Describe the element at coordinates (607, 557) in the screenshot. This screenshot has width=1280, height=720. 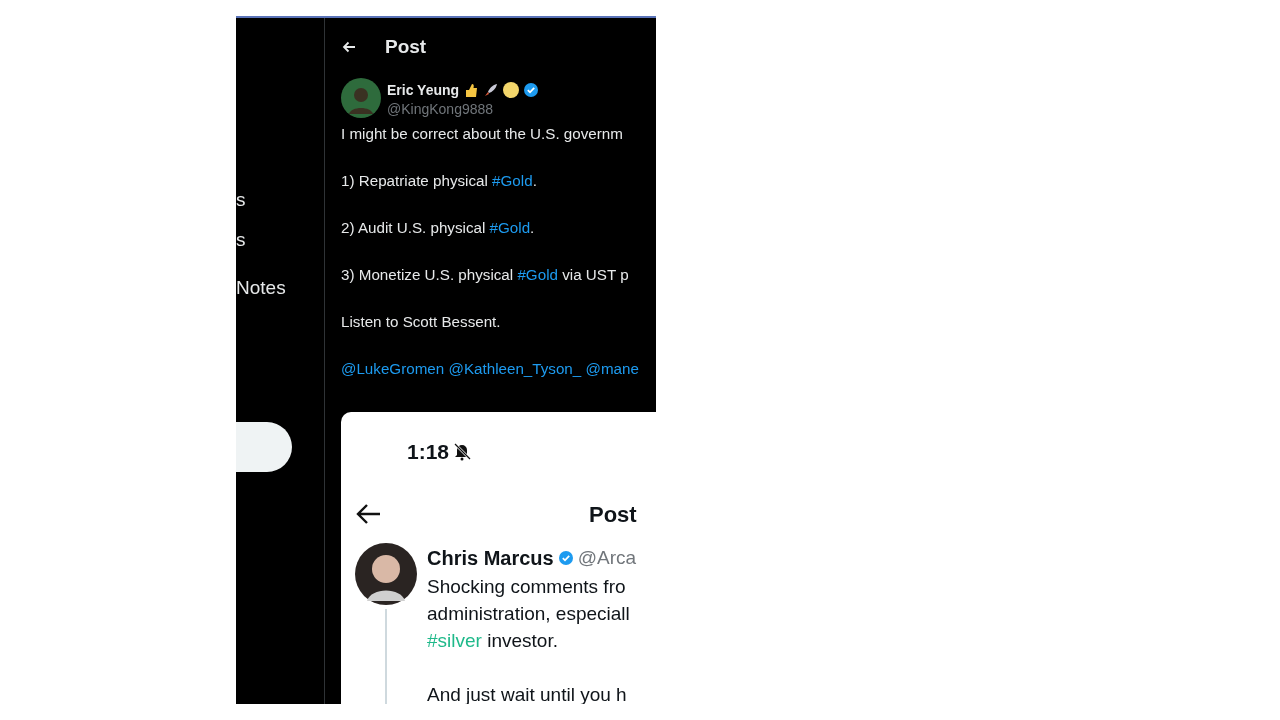
I see `author-handle: @Arca` at that location.